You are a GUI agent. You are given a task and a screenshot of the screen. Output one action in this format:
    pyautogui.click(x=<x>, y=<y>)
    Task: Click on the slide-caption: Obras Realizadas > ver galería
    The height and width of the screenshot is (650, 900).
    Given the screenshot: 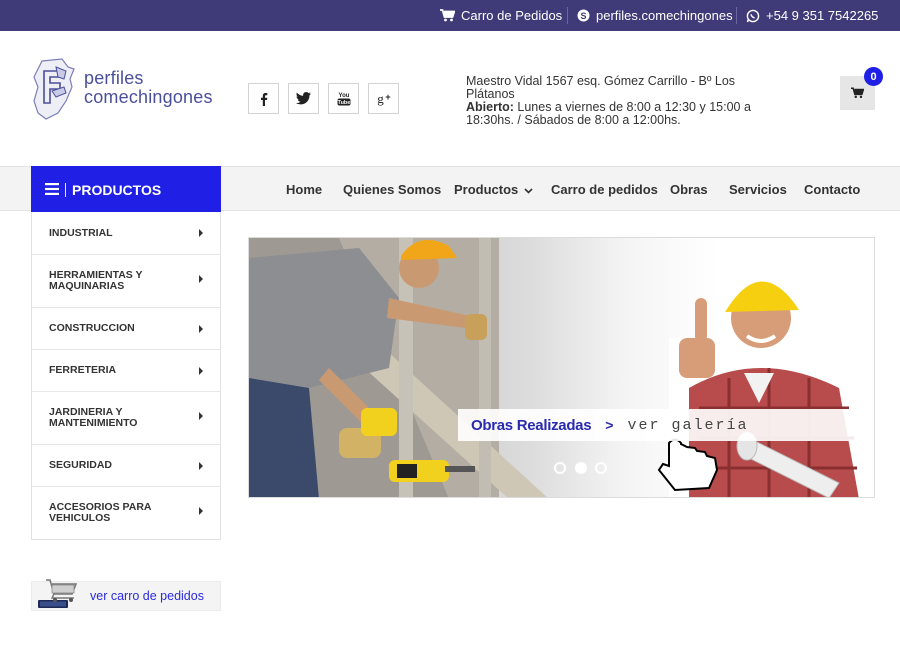 What is the action you would take?
    pyautogui.click(x=657, y=425)
    